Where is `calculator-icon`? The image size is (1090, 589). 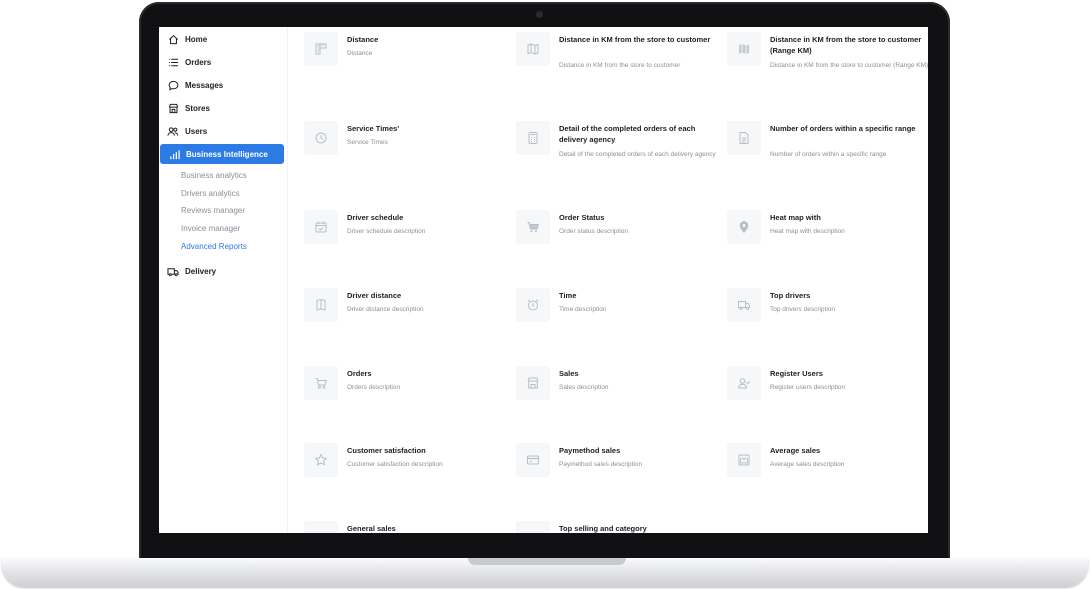 calculator-icon is located at coordinates (533, 138).